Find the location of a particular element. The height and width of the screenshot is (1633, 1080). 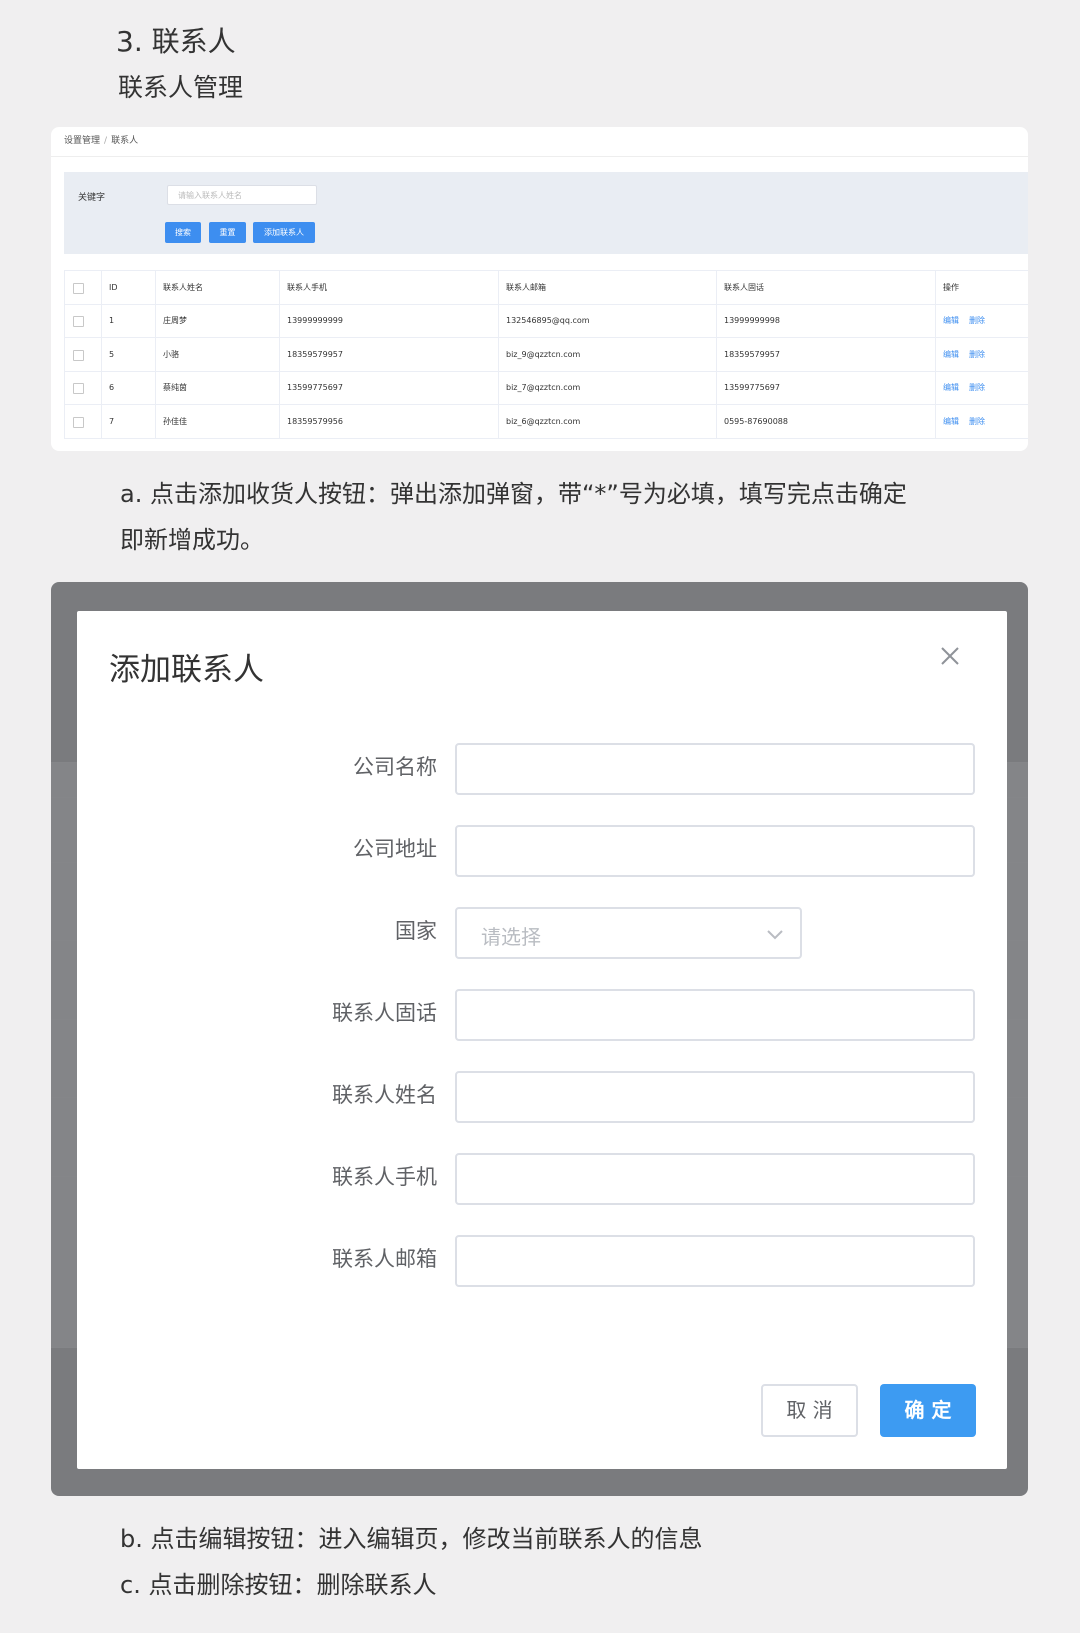

contact-landline-label: 联系人固话 is located at coordinates (384, 1013).